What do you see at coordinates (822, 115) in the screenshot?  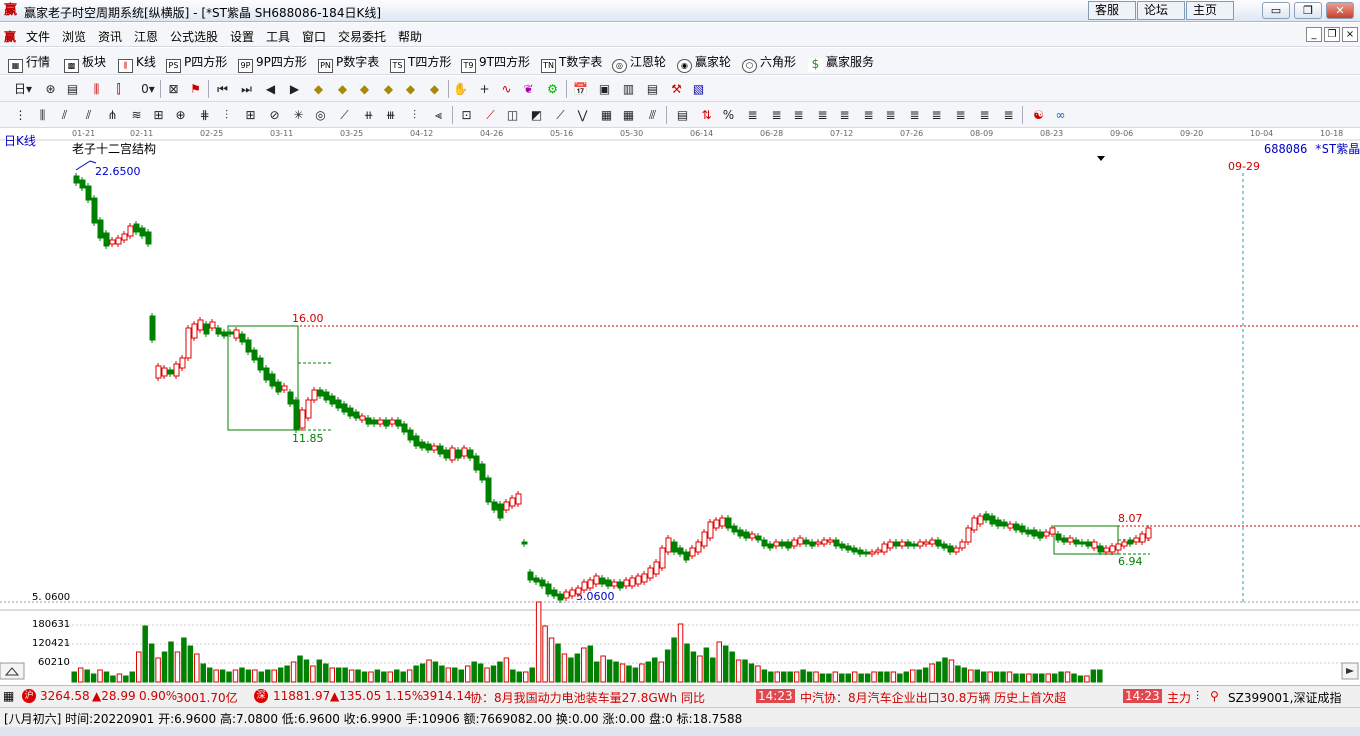 I see `levels4-icon: ≣` at bounding box center [822, 115].